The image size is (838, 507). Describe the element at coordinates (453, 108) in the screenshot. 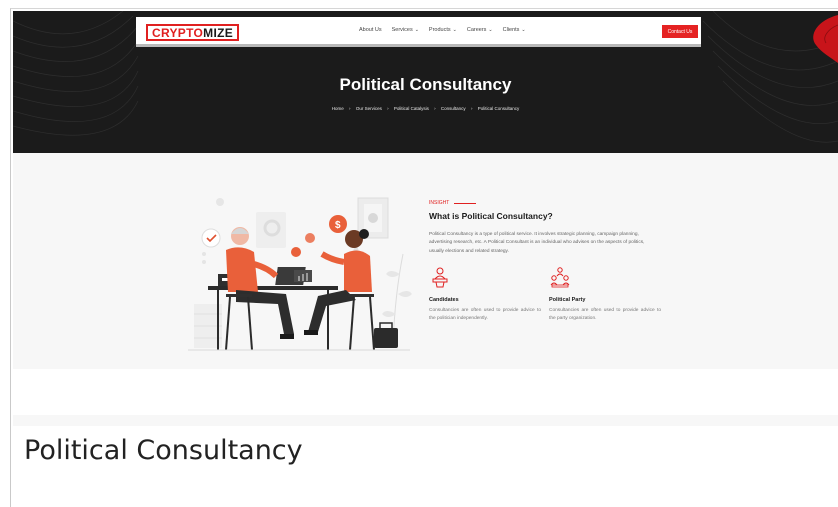

I see `breadcrumb-consultancy: Consultancy` at that location.